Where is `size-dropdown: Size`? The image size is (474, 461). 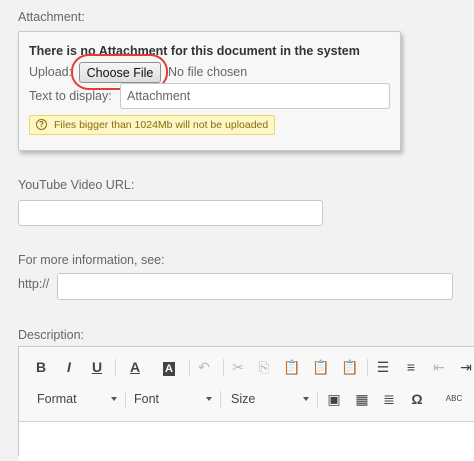
size-dropdown: Size is located at coordinates (270, 399).